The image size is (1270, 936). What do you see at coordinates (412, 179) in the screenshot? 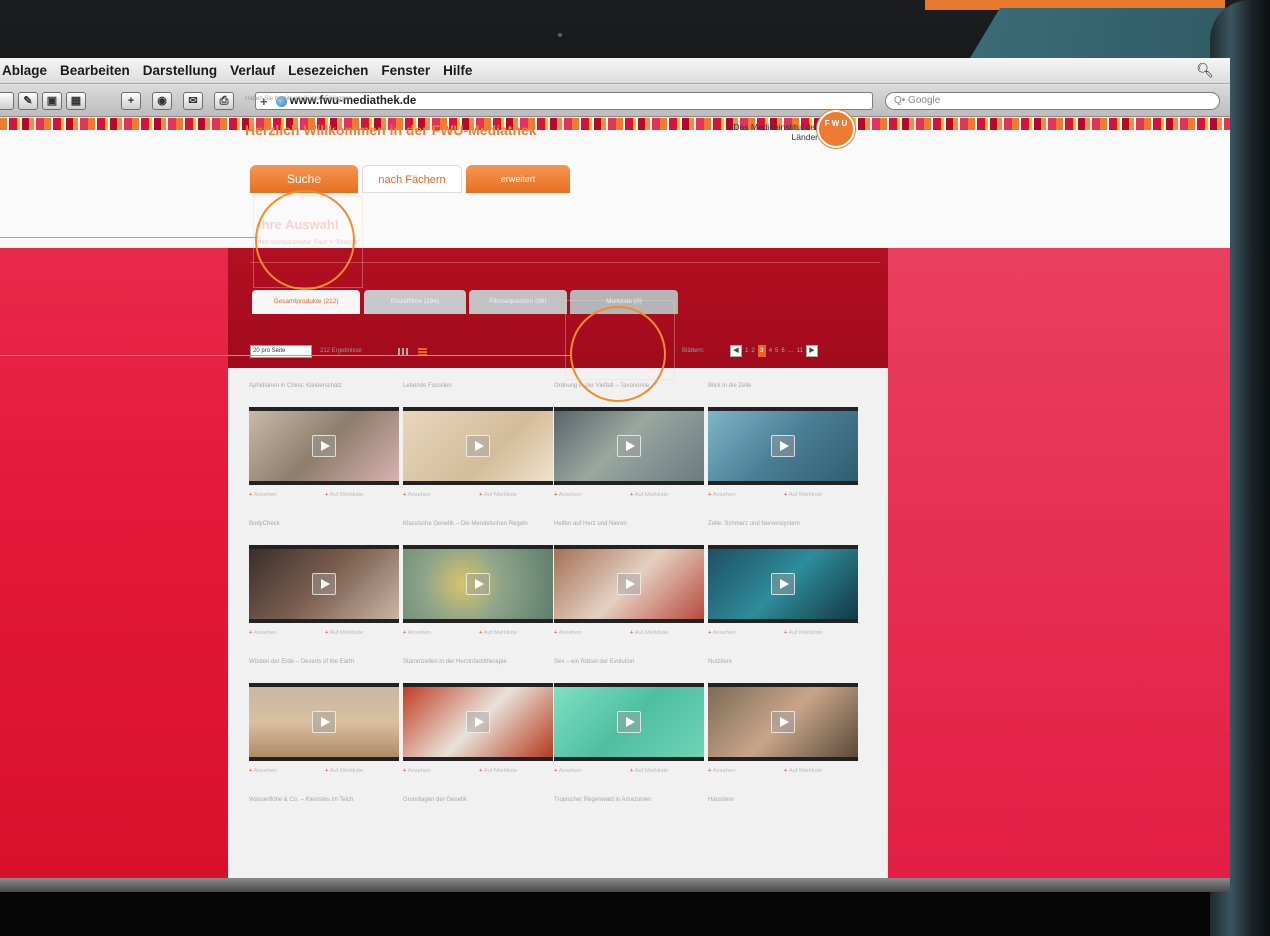
I see `tab-nach-faechern: nach Fächern` at bounding box center [412, 179].